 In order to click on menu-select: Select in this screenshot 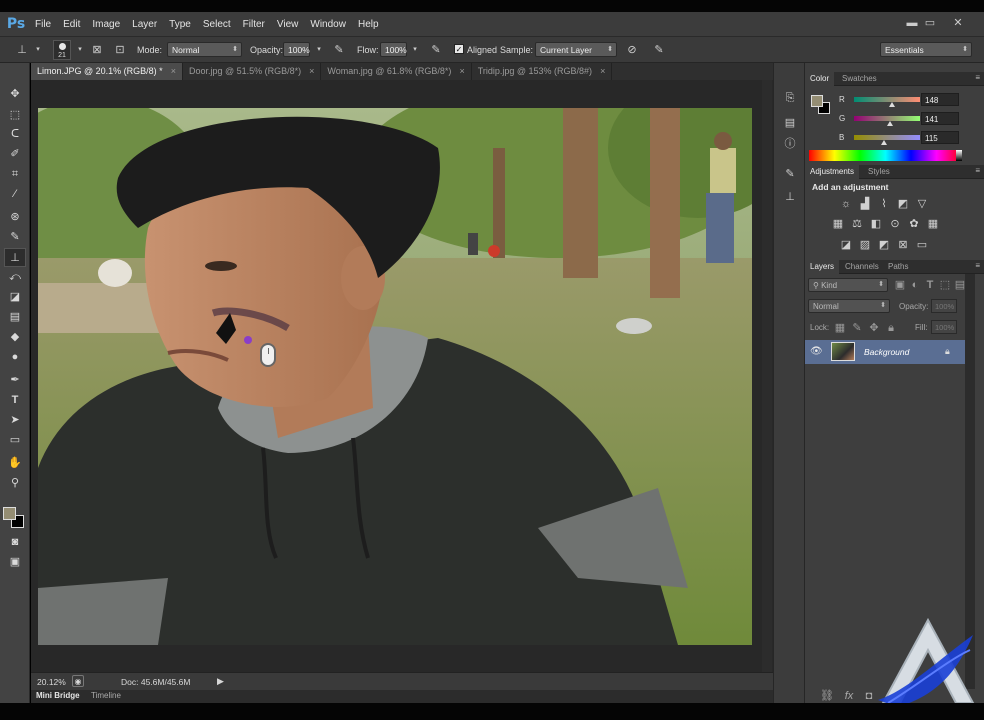, I will do `click(217, 24)`.